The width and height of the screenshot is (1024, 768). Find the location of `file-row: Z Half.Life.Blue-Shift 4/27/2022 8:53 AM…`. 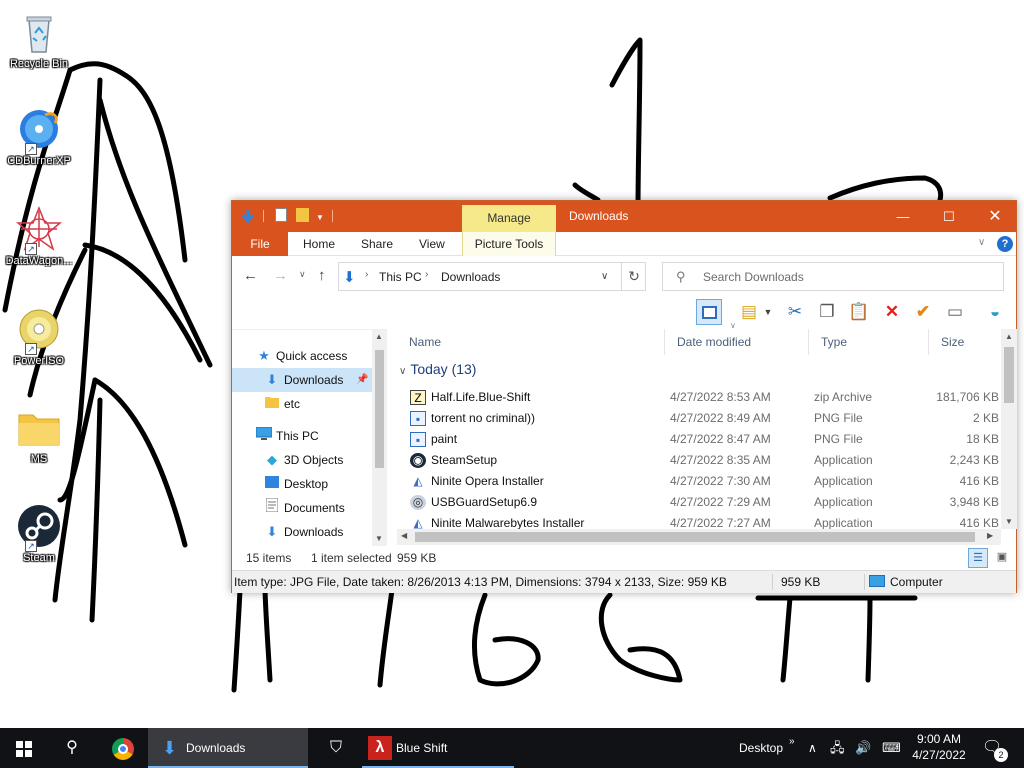

file-row: Z Half.Life.Blue-Shift 4/27/2022 8:53 AM… is located at coordinates (699, 397).